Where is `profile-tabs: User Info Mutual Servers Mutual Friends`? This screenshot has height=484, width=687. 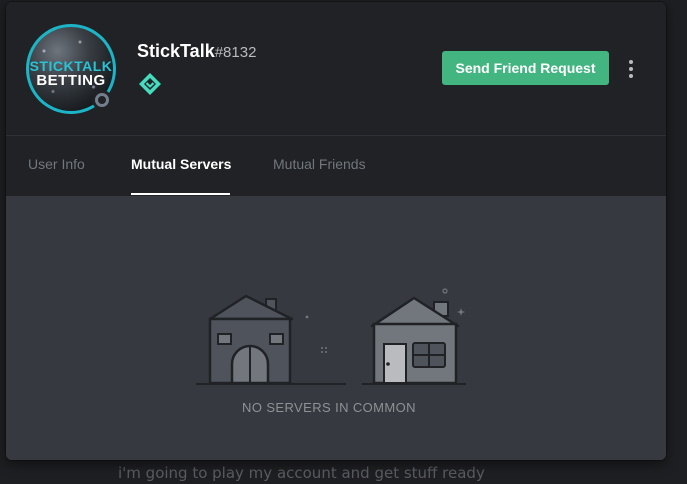 profile-tabs: User Info Mutual Servers Mutual Friends is located at coordinates (336, 166).